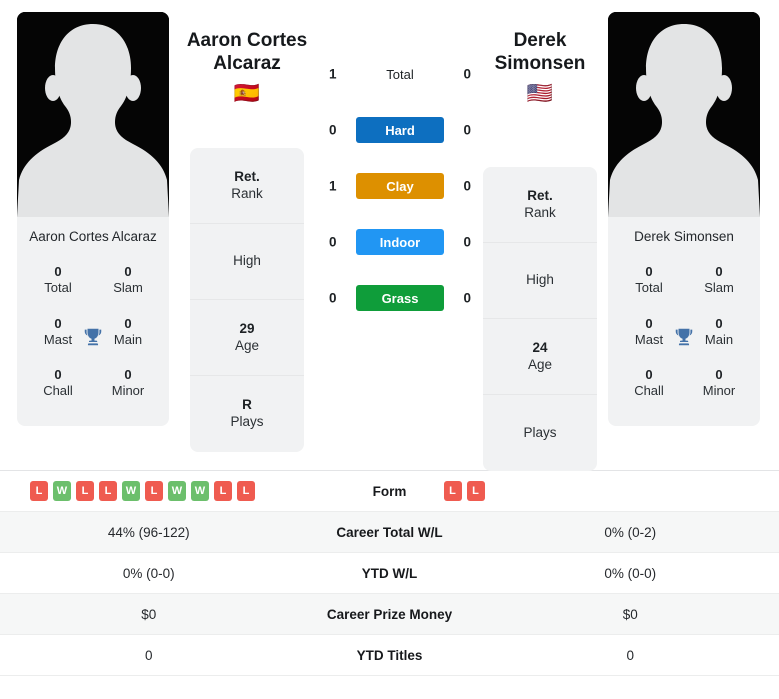  I want to click on table-row: $0 Career Prize Money $0, so click(389, 614).